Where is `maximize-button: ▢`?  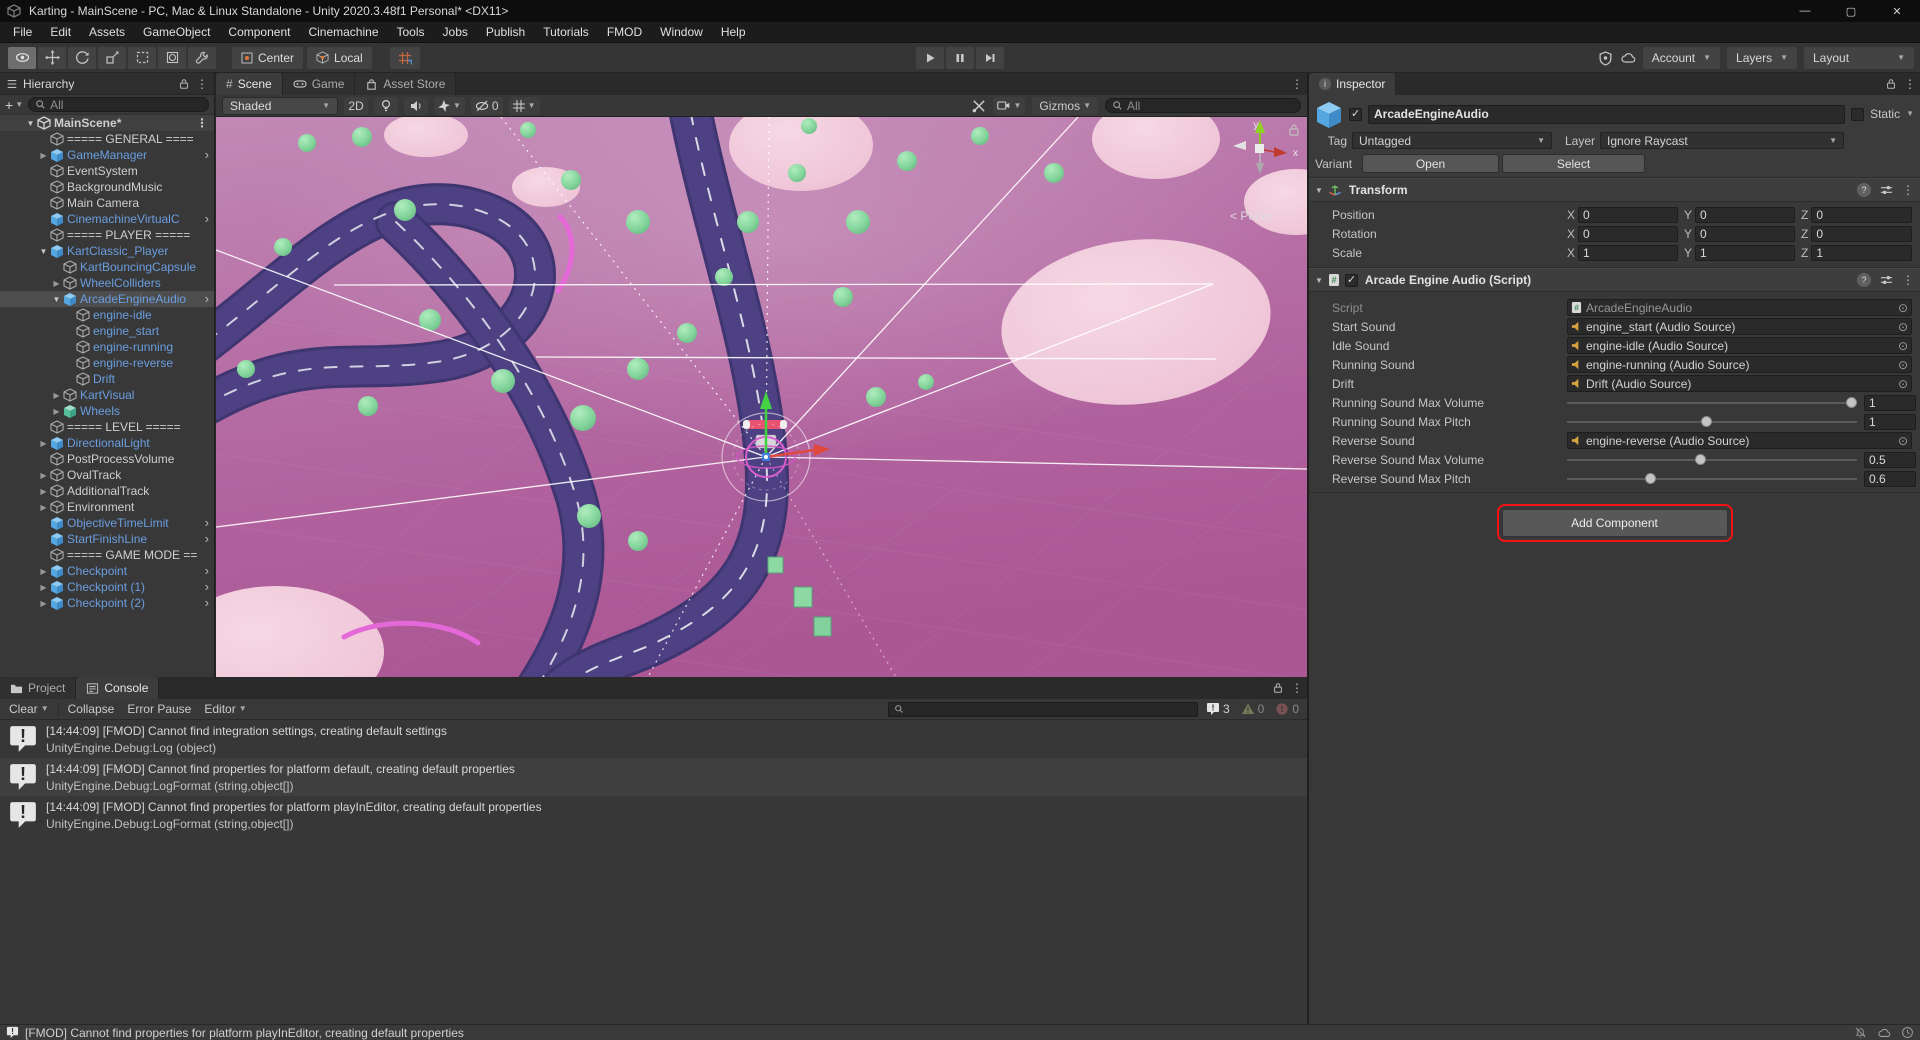 maximize-button: ▢ is located at coordinates (1851, 11).